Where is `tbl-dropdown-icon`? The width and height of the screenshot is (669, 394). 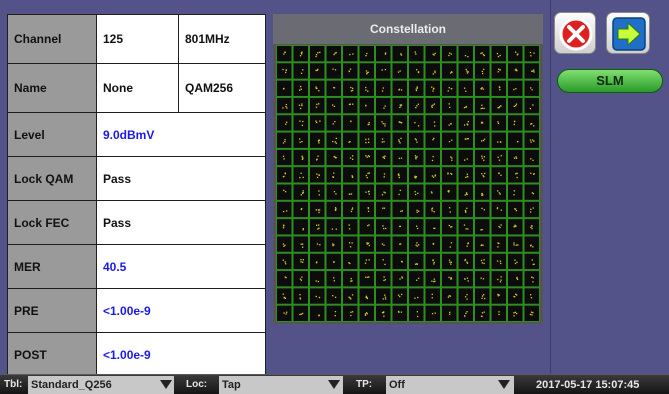
tbl-dropdown-icon is located at coordinates (166, 384).